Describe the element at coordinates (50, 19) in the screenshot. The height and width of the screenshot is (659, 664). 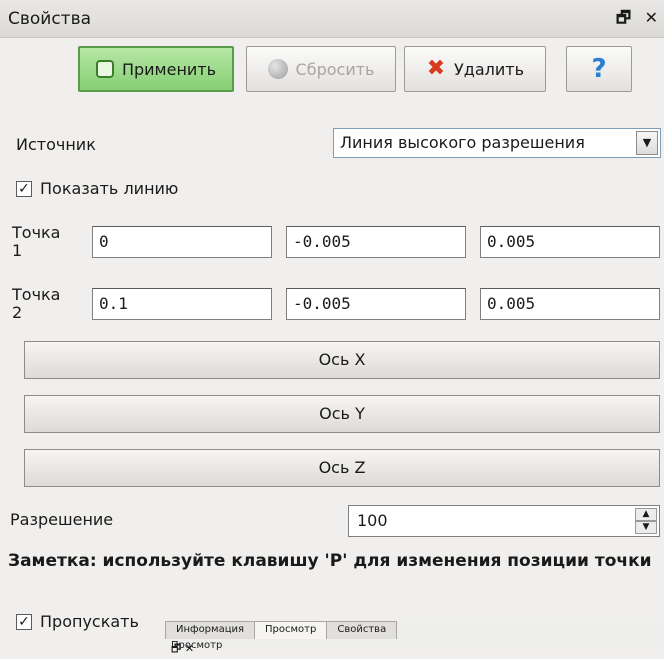
I see `panel-title: Свойства` at that location.